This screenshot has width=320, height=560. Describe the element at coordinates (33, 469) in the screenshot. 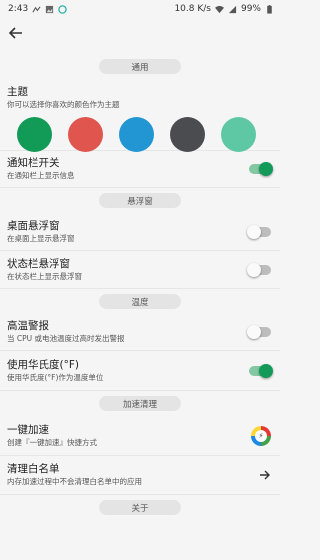

I see `whitelist-title: 清理白名单` at that location.